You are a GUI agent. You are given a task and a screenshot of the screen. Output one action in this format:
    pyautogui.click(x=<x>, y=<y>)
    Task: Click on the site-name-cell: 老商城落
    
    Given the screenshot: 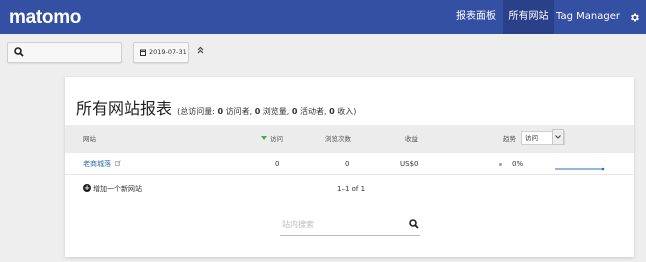 What is the action you would take?
    pyautogui.click(x=102, y=164)
    